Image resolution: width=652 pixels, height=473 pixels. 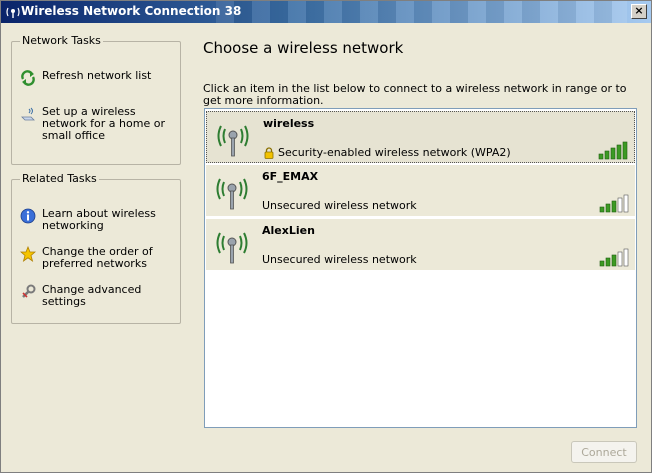 I want to click on related-tasks-title: Related Tasks, so click(x=59, y=178).